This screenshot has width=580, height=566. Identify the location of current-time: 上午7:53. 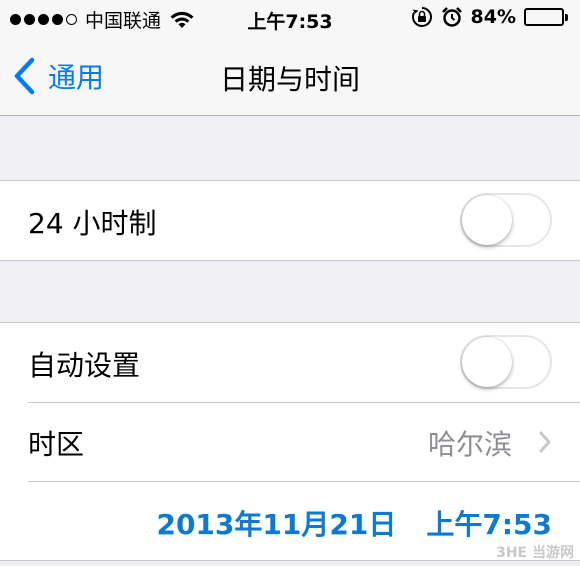
(489, 524).